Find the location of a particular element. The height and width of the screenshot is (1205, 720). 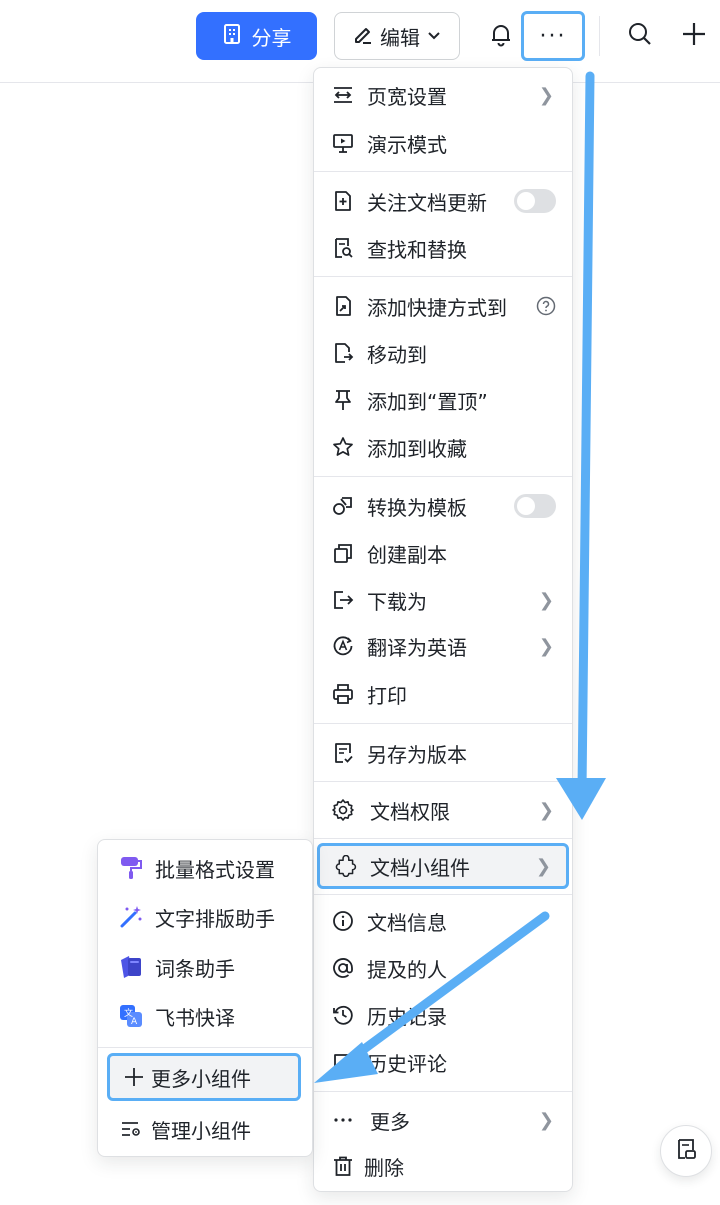

menu-item-label: 翻译为英语 is located at coordinates (417, 647).